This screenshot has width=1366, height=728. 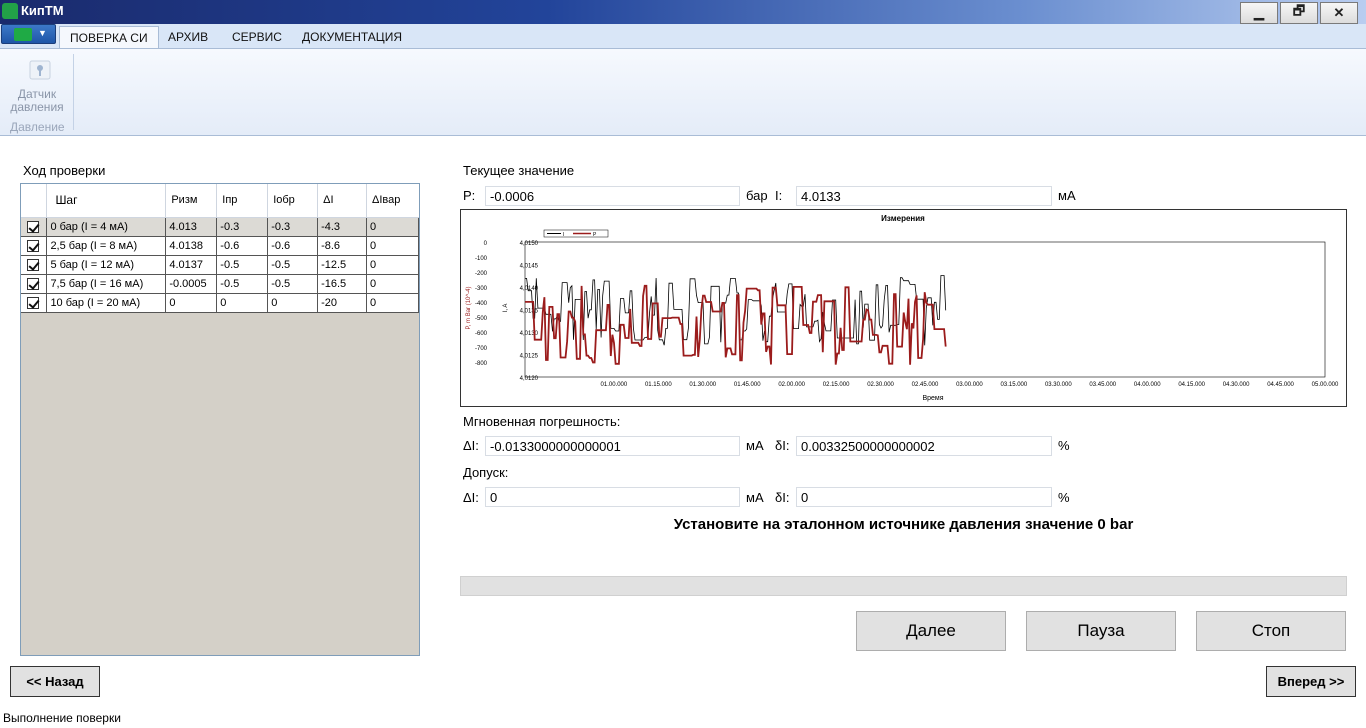 What do you see at coordinates (529, 312) in the screenshot?
I see `y-tick-label-i: 4,0135` at bounding box center [529, 312].